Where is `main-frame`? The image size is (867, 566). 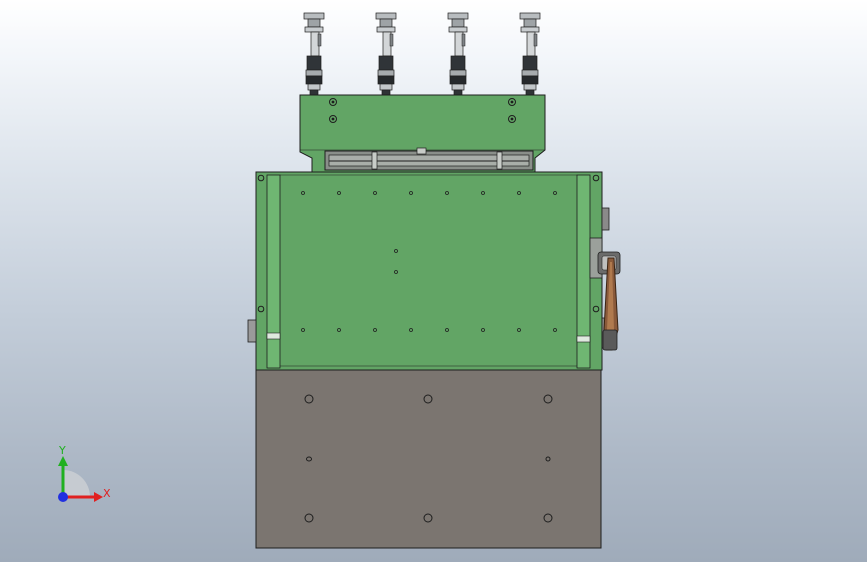
main-frame is located at coordinates (428, 271).